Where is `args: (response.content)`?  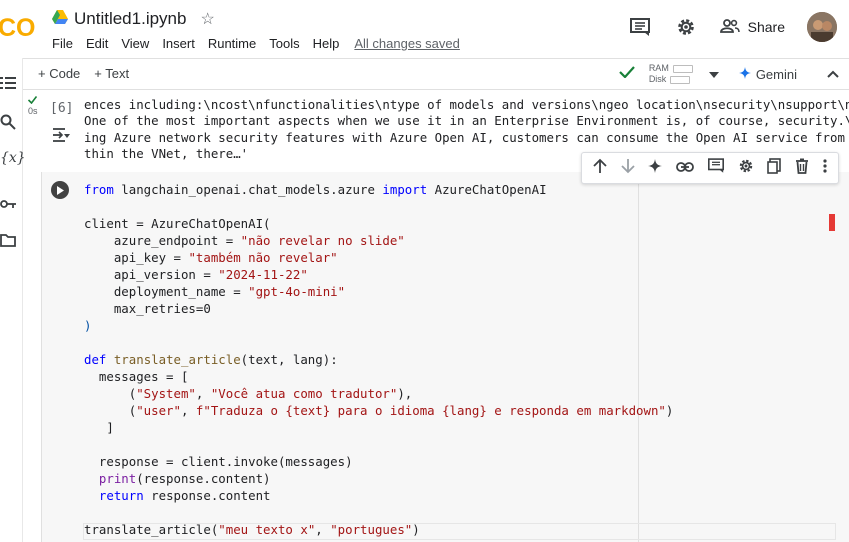 args: (response.content) is located at coordinates (203, 478).